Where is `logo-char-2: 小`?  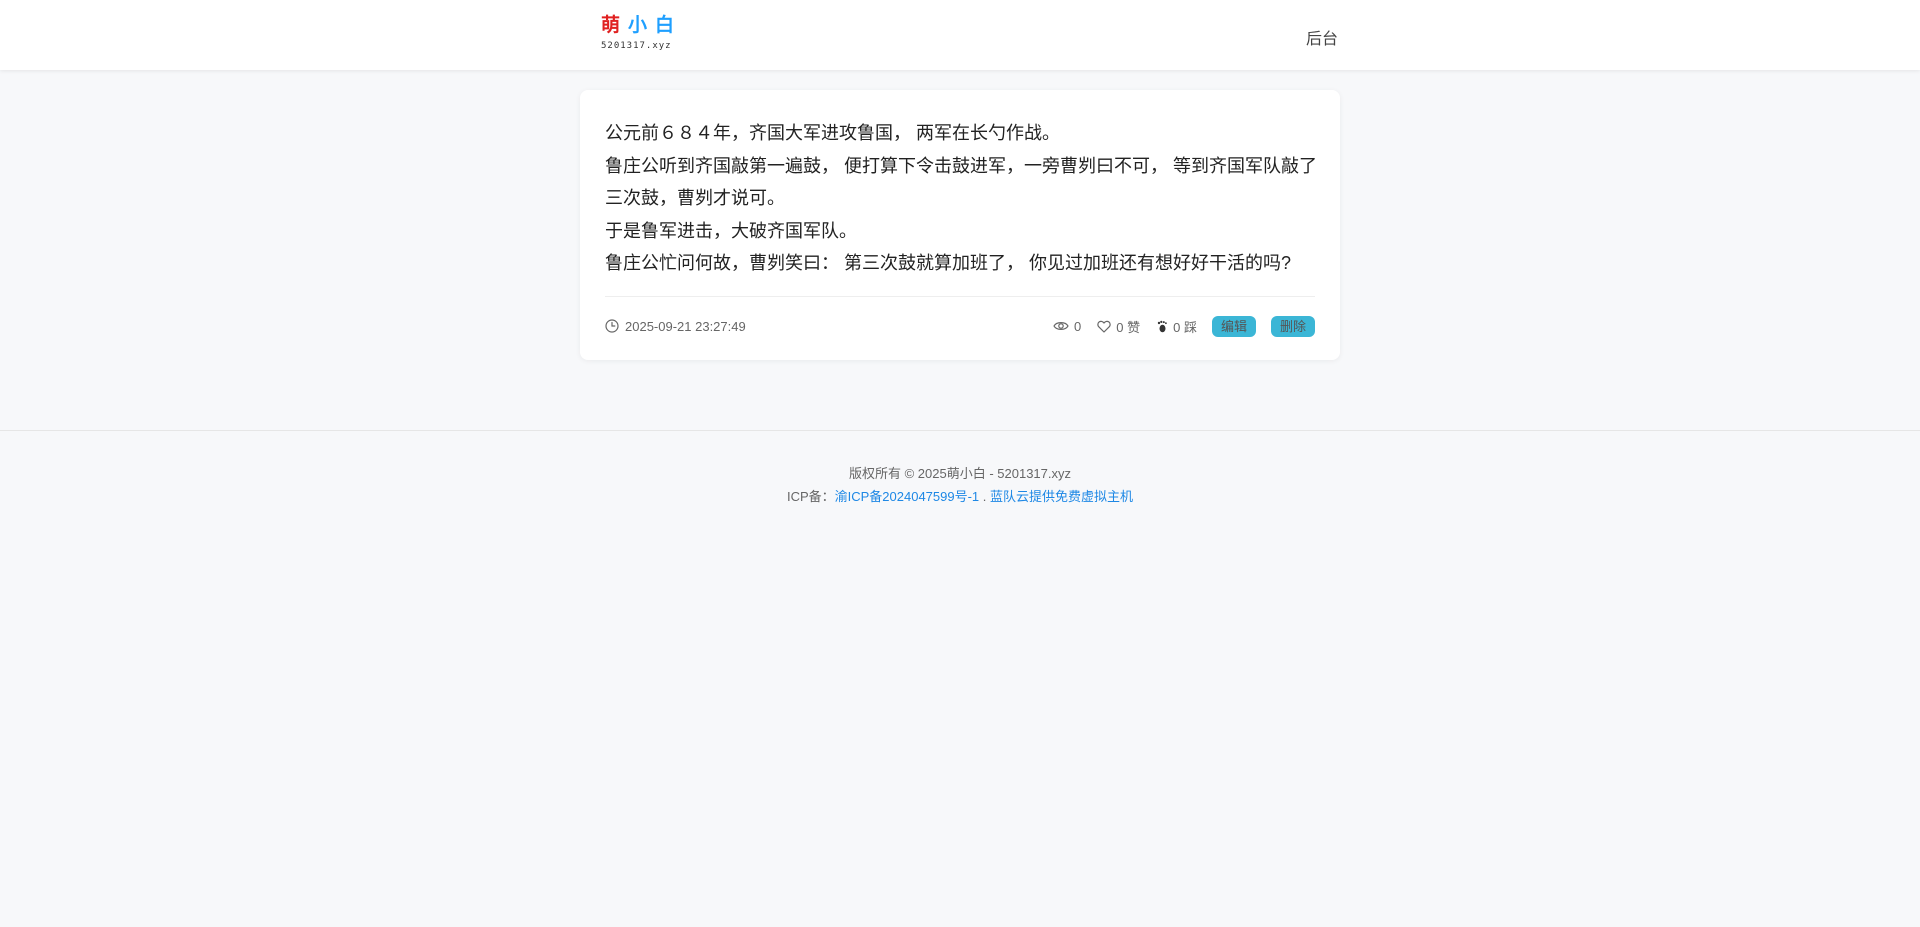 logo-char-2: 小 is located at coordinates (639, 25).